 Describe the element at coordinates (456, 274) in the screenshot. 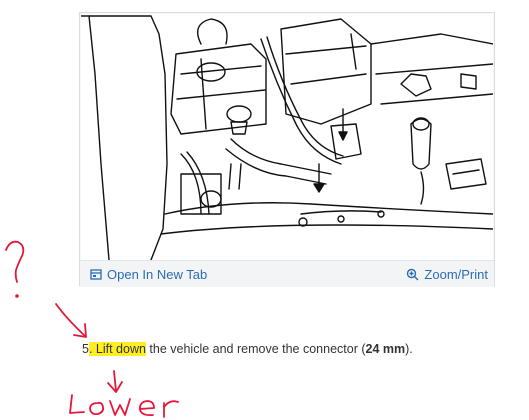

I see `zoom-print-label: Zoom/Print` at that location.